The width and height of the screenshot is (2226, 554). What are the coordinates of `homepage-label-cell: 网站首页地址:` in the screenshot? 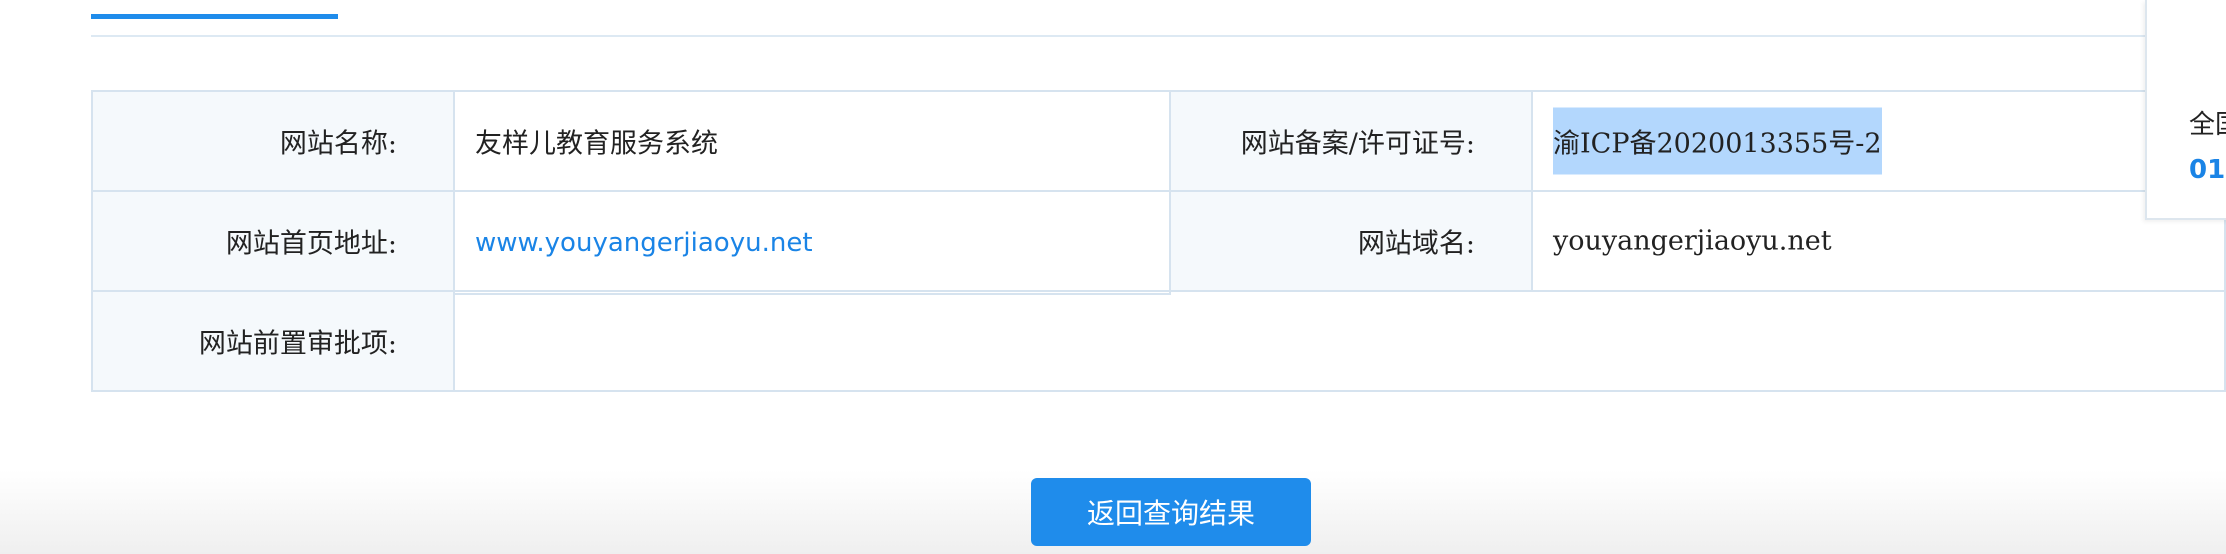 It's located at (273, 241).